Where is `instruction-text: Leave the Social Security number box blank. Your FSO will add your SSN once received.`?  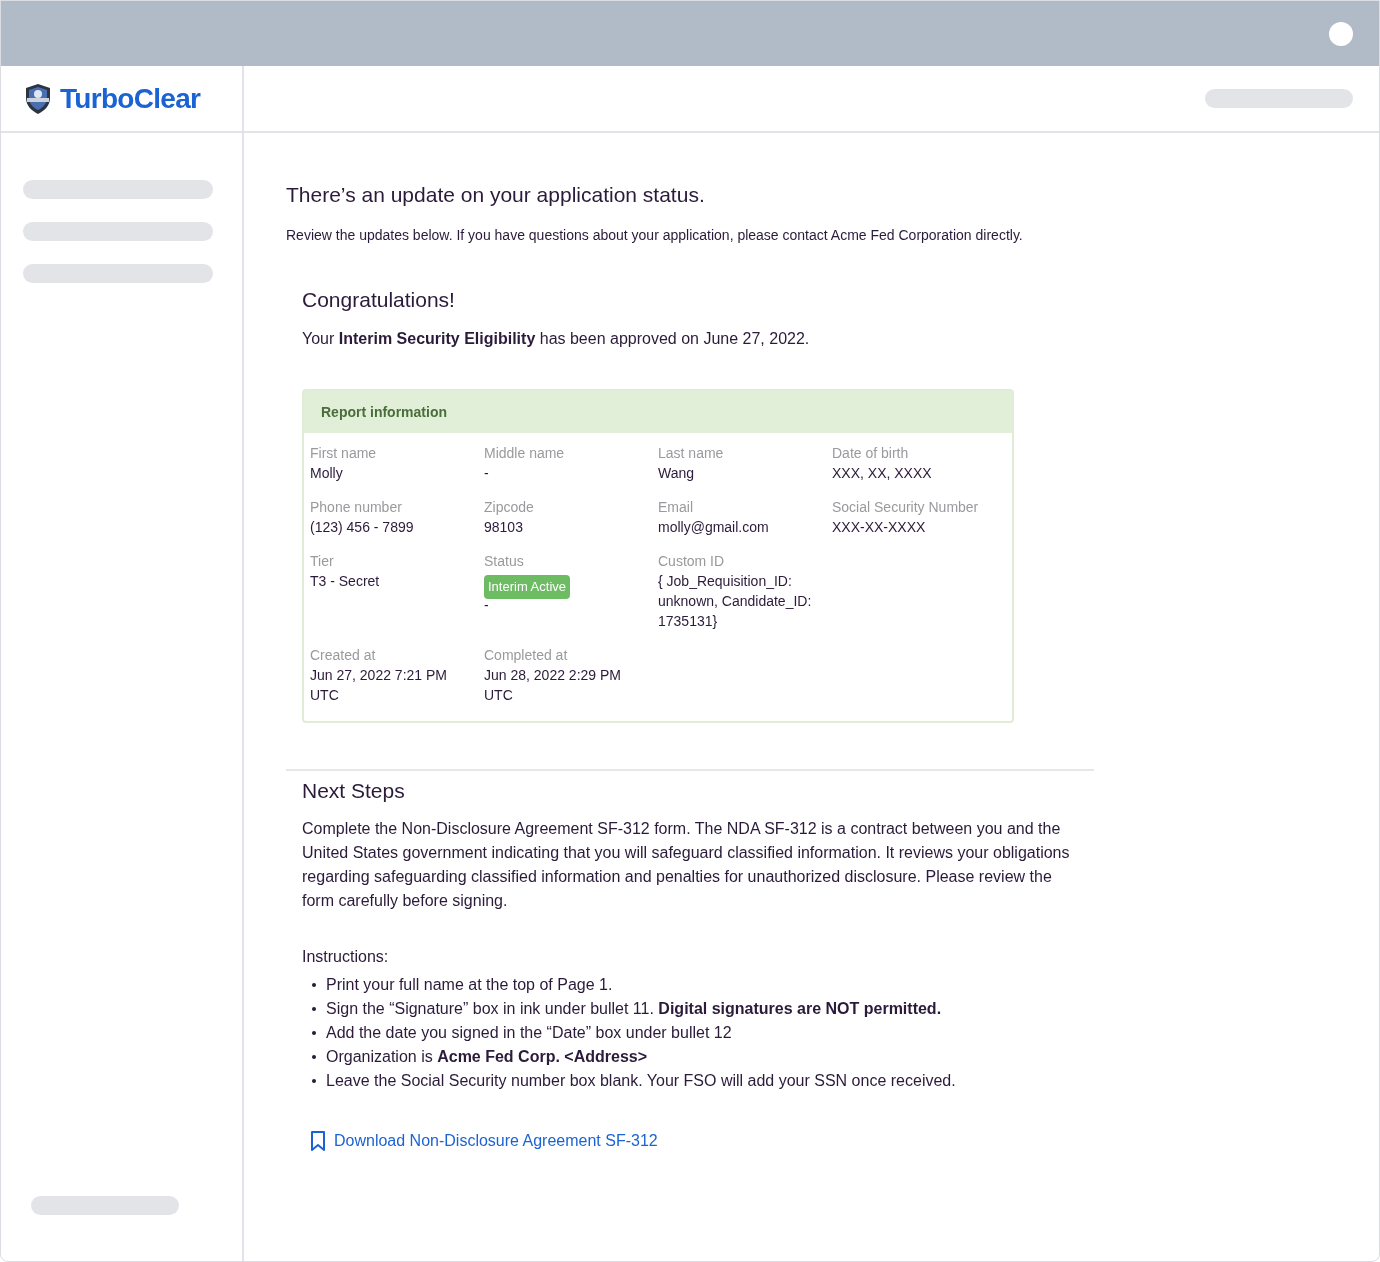 instruction-text: Leave the Social Security number box blank. Your FSO will add your SSN once received. is located at coordinates (641, 1080).